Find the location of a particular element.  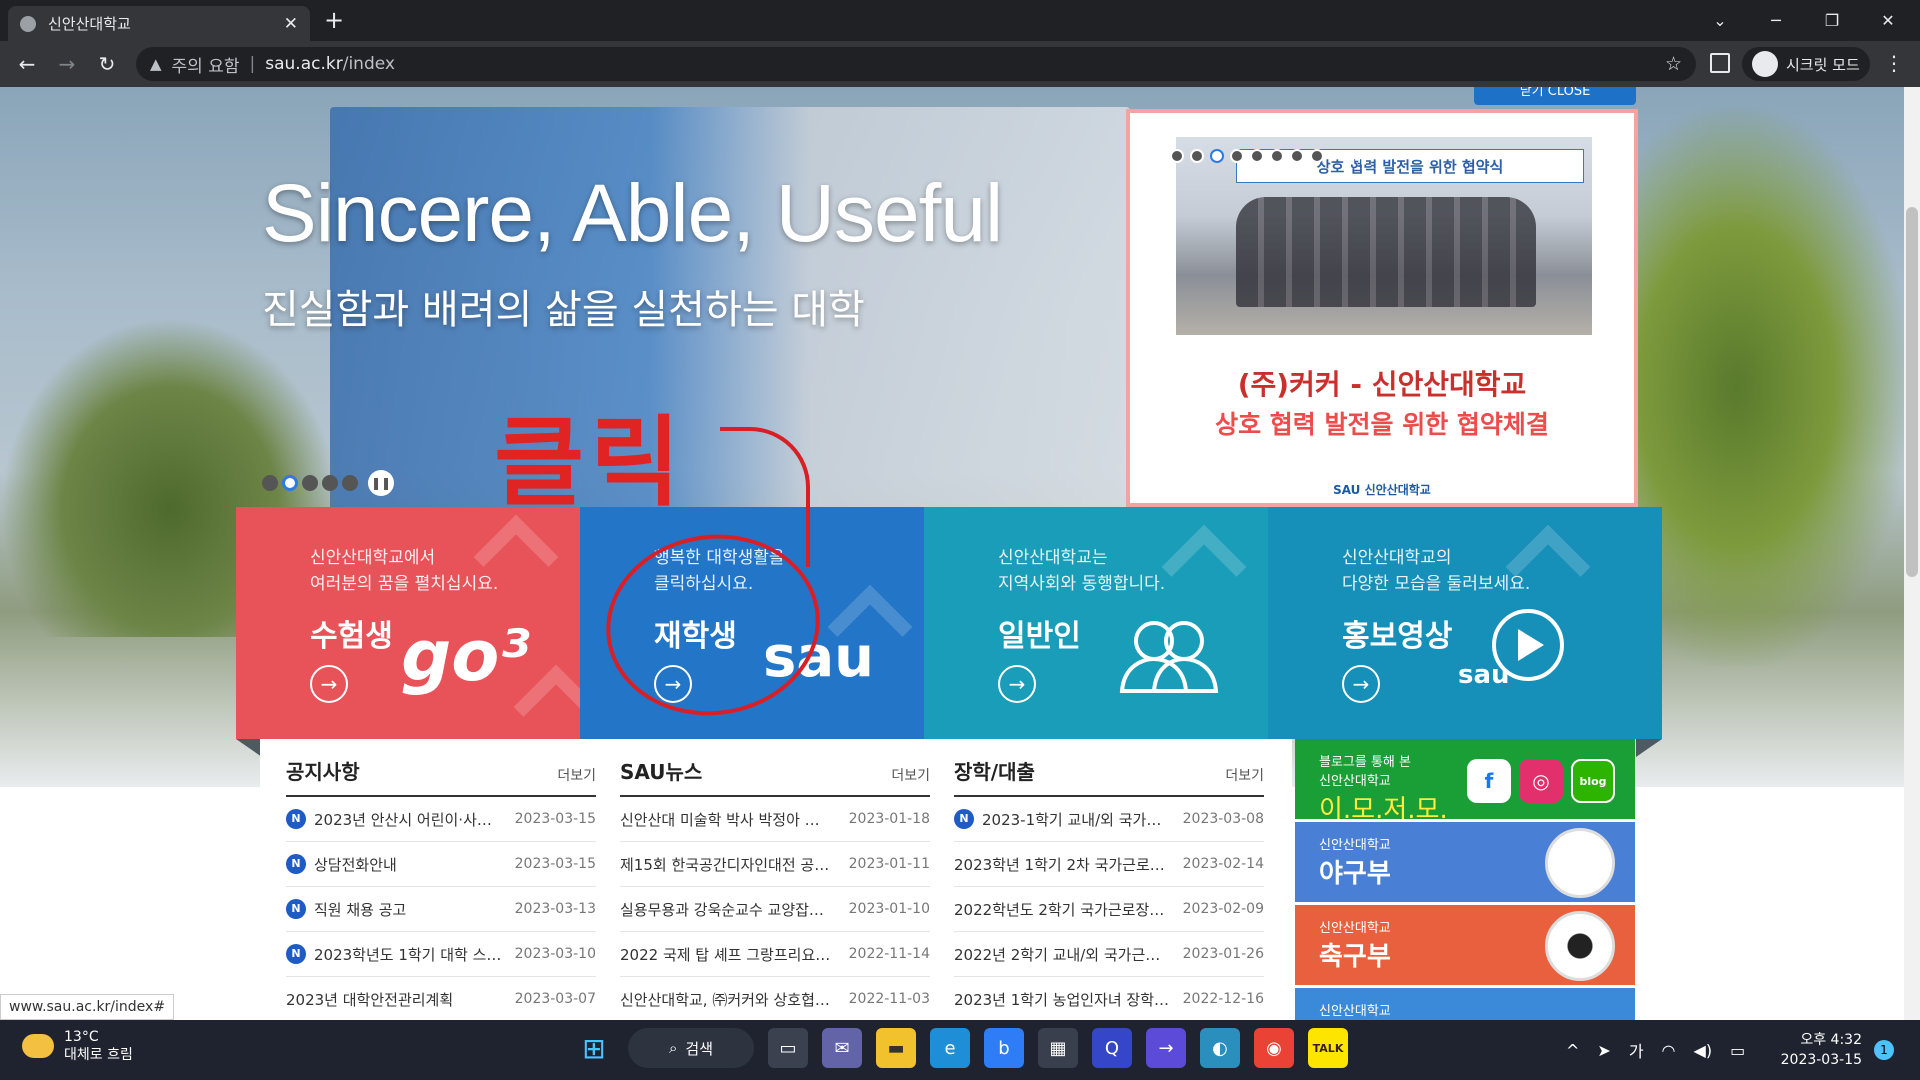

close-tab-icon: ✕ is located at coordinates (291, 24).